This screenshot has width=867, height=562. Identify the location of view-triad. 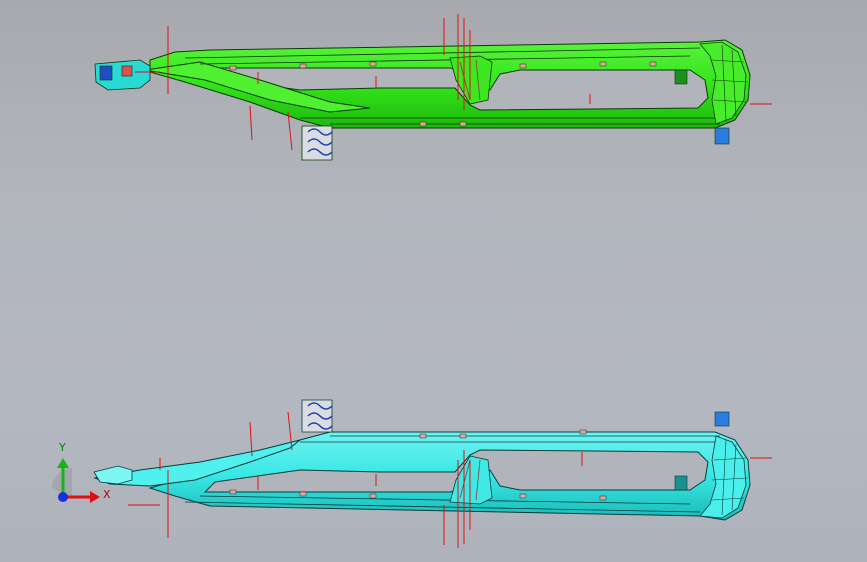
(76, 480).